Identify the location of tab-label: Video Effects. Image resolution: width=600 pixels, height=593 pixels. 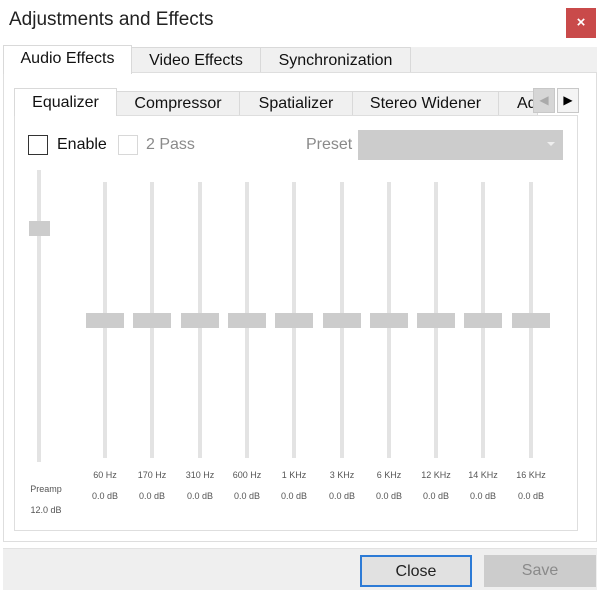
(196, 60).